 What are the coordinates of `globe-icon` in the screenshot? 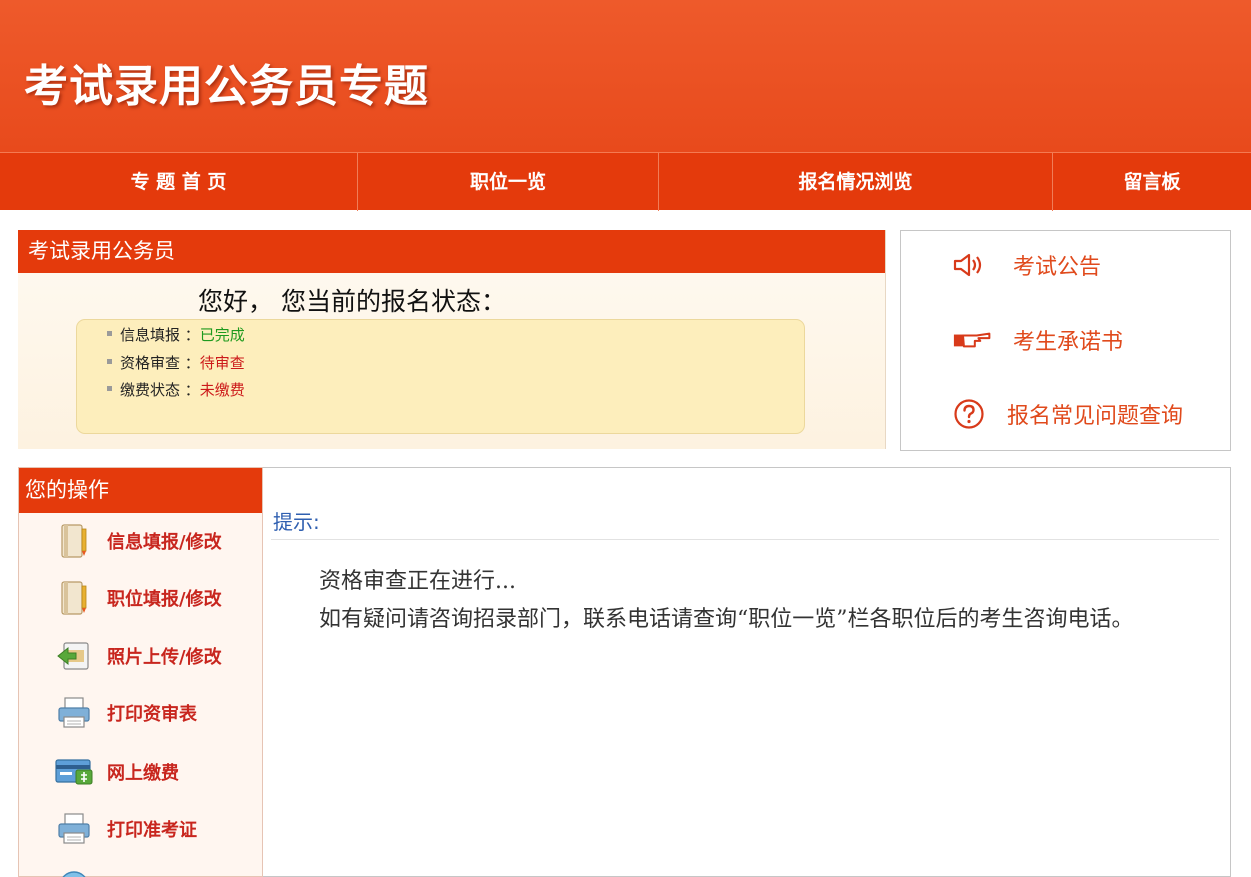 It's located at (74, 871).